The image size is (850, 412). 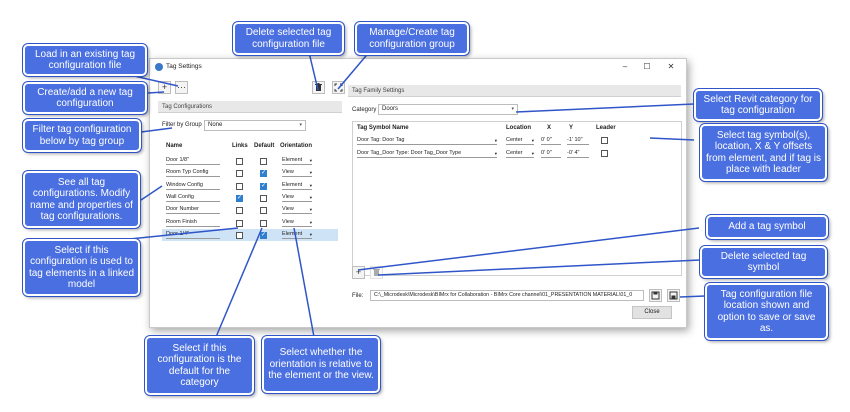 I want to click on load-config-button: ···, so click(x=181, y=87).